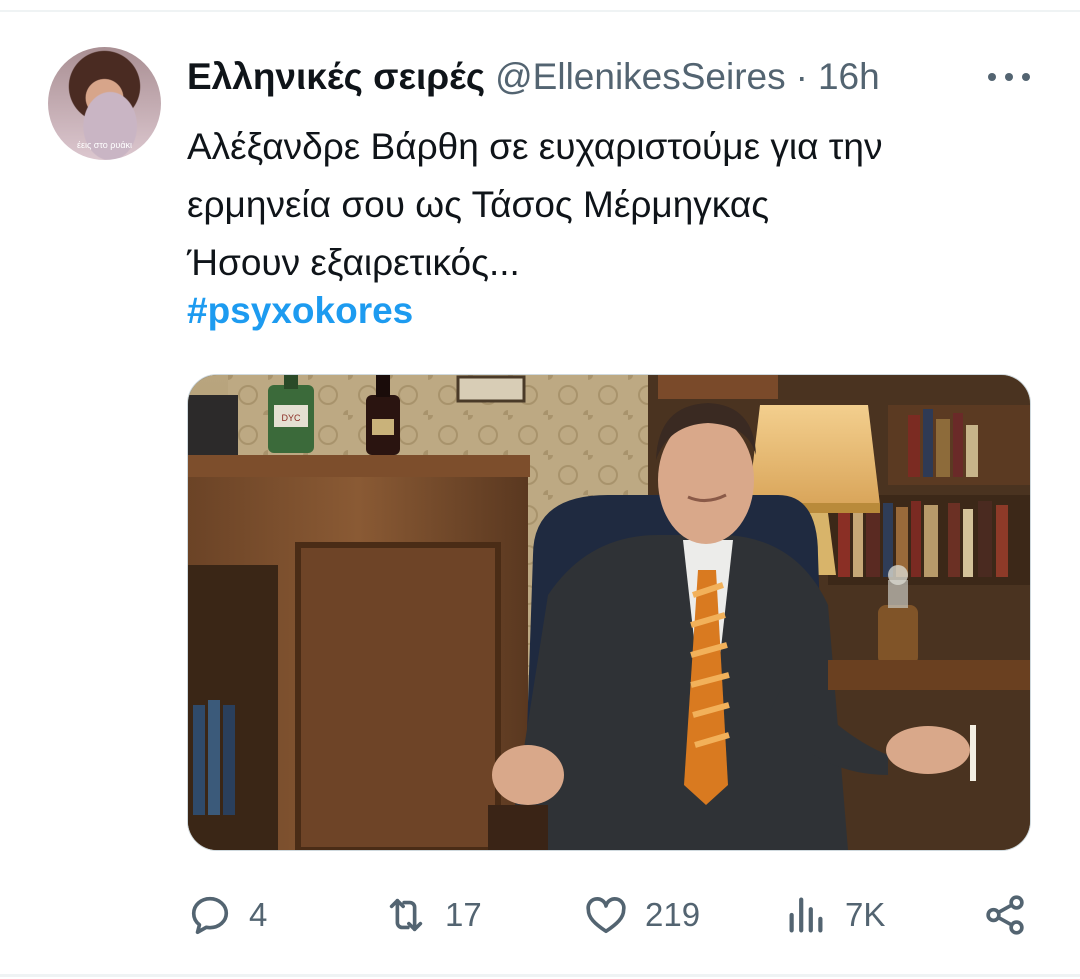 This screenshot has height=979, width=1080. What do you see at coordinates (463, 914) in the screenshot?
I see `retweet-count: 17` at bounding box center [463, 914].